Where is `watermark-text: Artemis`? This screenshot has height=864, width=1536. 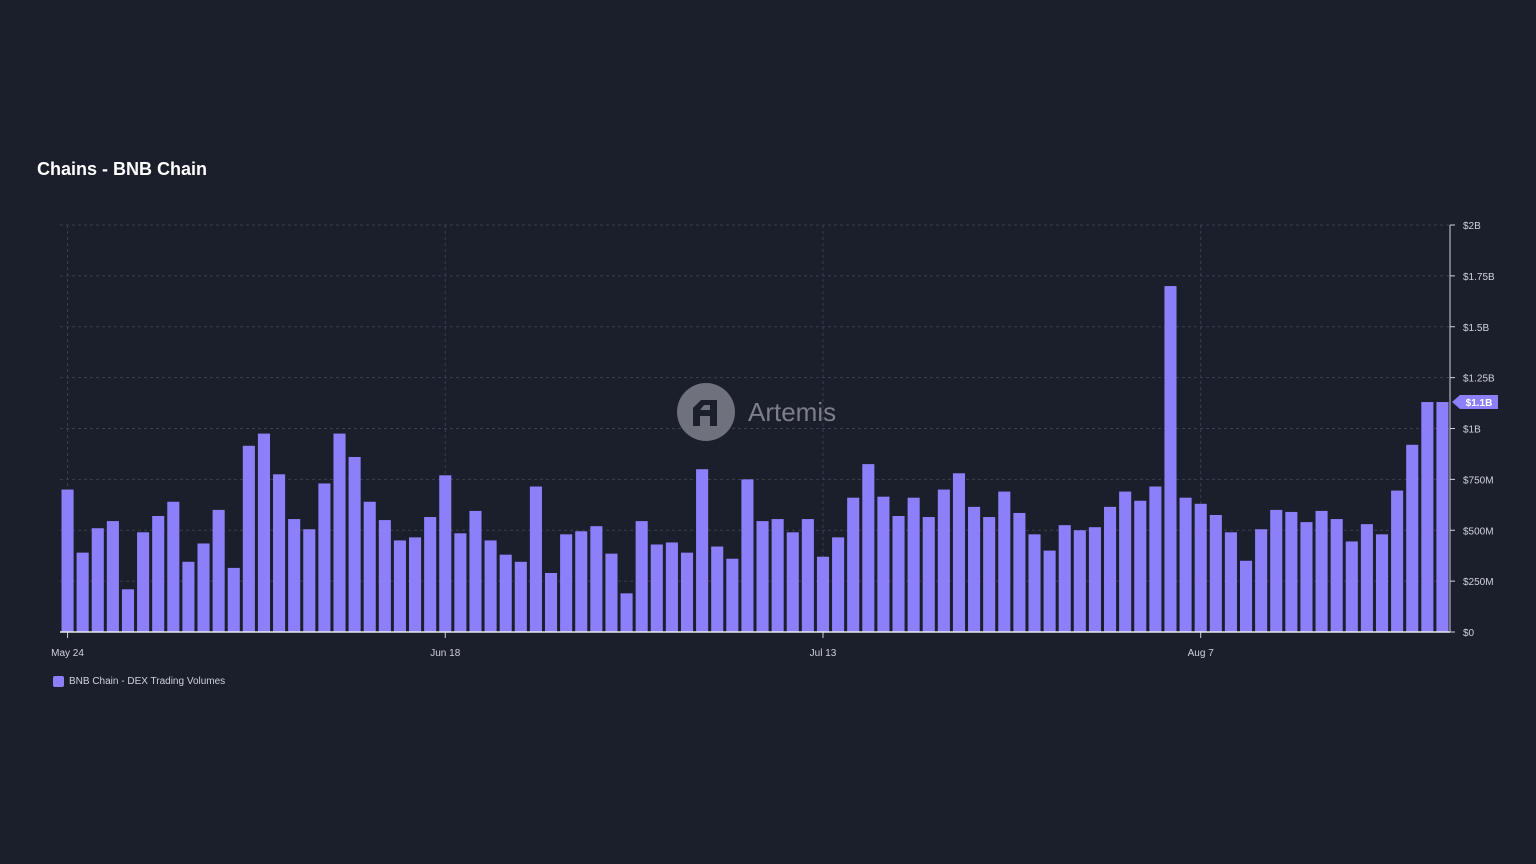
watermark-text: Artemis is located at coordinates (792, 412).